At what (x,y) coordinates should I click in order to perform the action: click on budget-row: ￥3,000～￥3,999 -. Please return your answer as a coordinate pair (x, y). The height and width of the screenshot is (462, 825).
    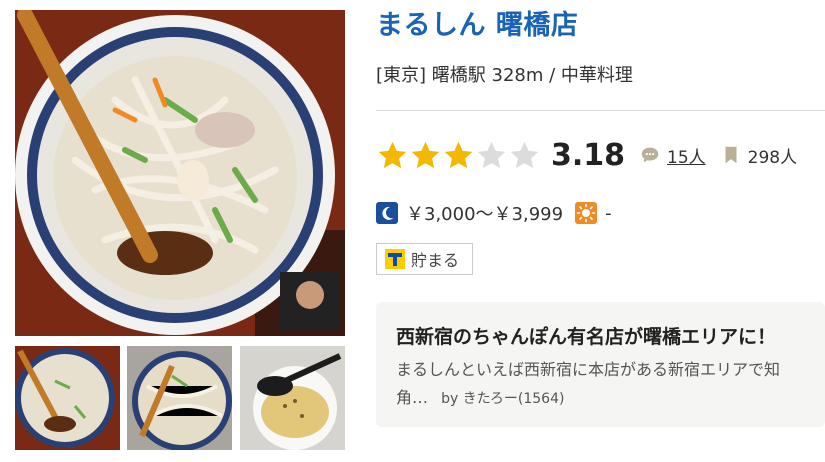
    Looking at the image, I should click on (500, 213).